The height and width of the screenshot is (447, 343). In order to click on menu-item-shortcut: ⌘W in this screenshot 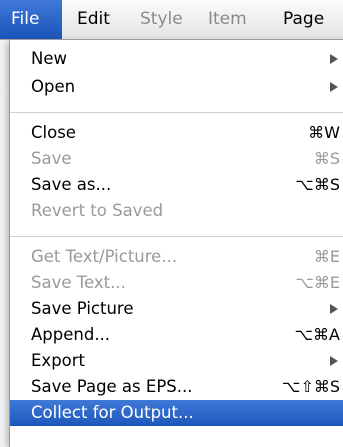, I will do `click(324, 132)`.